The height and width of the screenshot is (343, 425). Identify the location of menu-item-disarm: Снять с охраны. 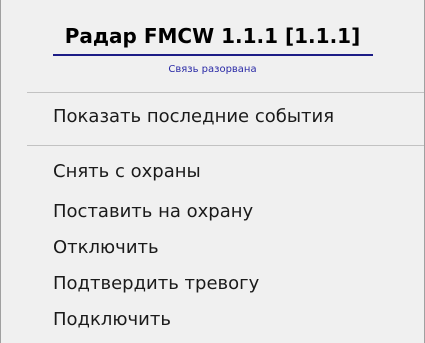
(127, 172).